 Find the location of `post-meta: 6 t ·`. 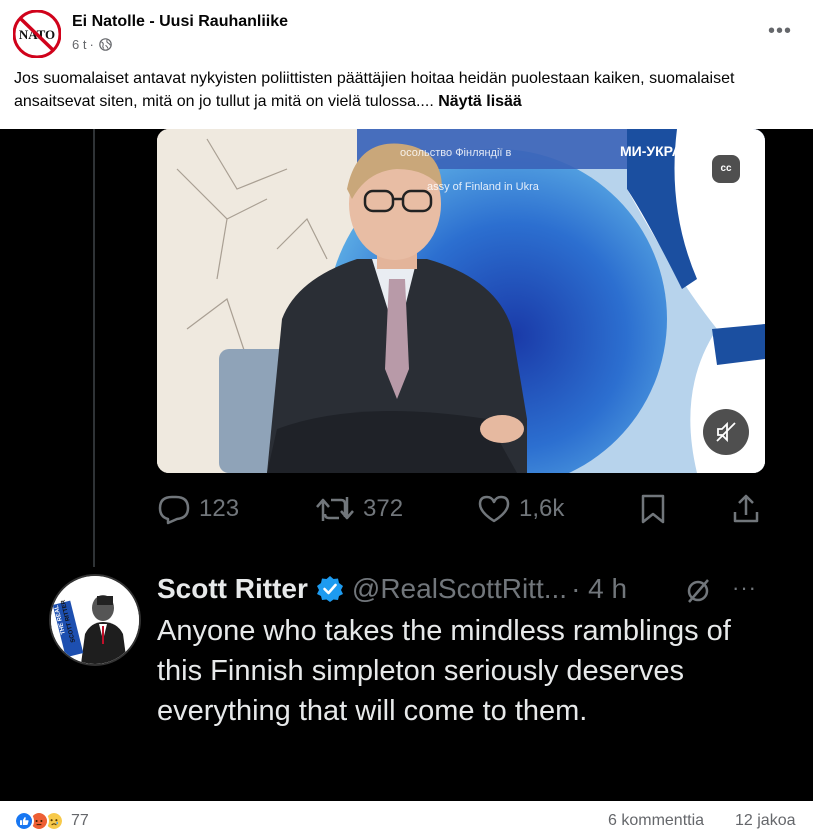

post-meta: 6 t · is located at coordinates (92, 44).